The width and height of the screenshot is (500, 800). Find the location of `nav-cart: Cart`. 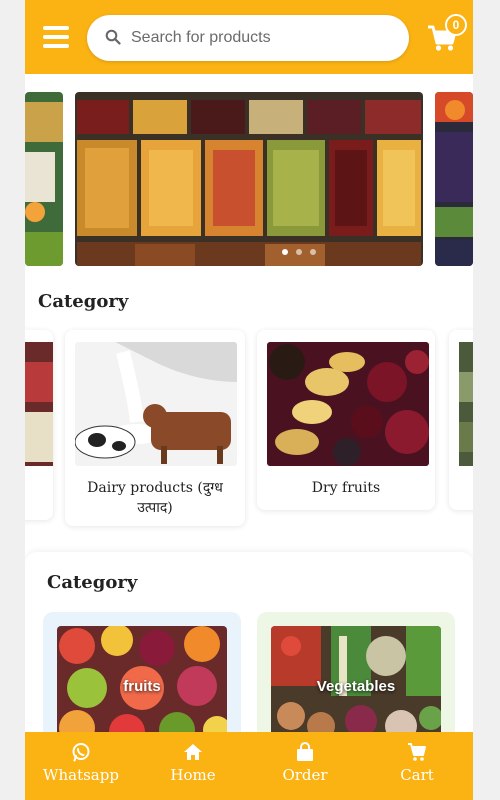

nav-cart: Cart is located at coordinates (417, 766).